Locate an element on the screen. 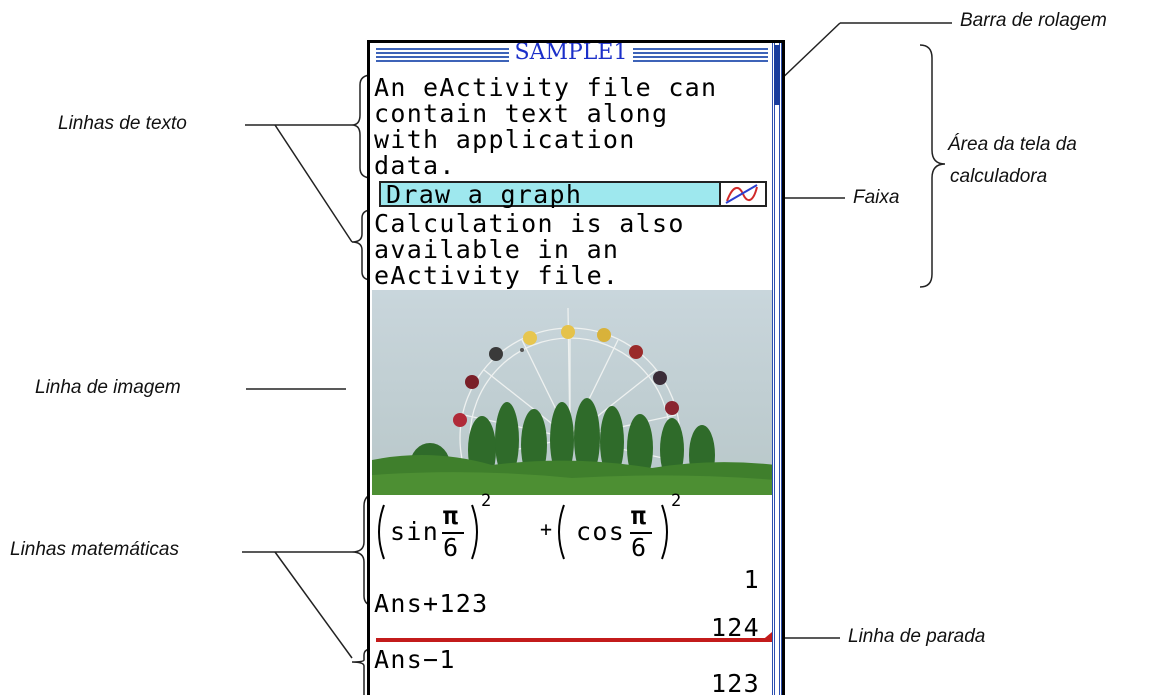 This screenshot has height=695, width=1168. text-line-7: eActivity file. is located at coordinates (496, 275).